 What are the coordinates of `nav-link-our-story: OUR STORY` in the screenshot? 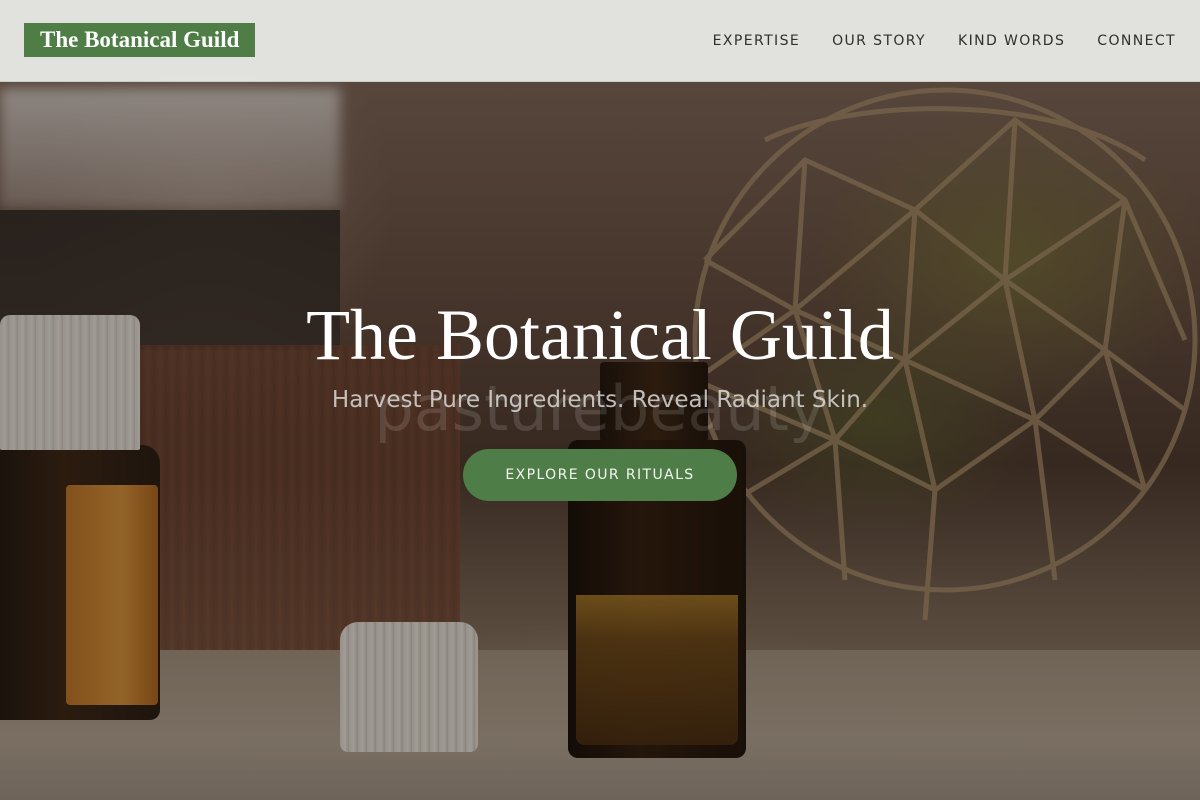 It's located at (879, 41).